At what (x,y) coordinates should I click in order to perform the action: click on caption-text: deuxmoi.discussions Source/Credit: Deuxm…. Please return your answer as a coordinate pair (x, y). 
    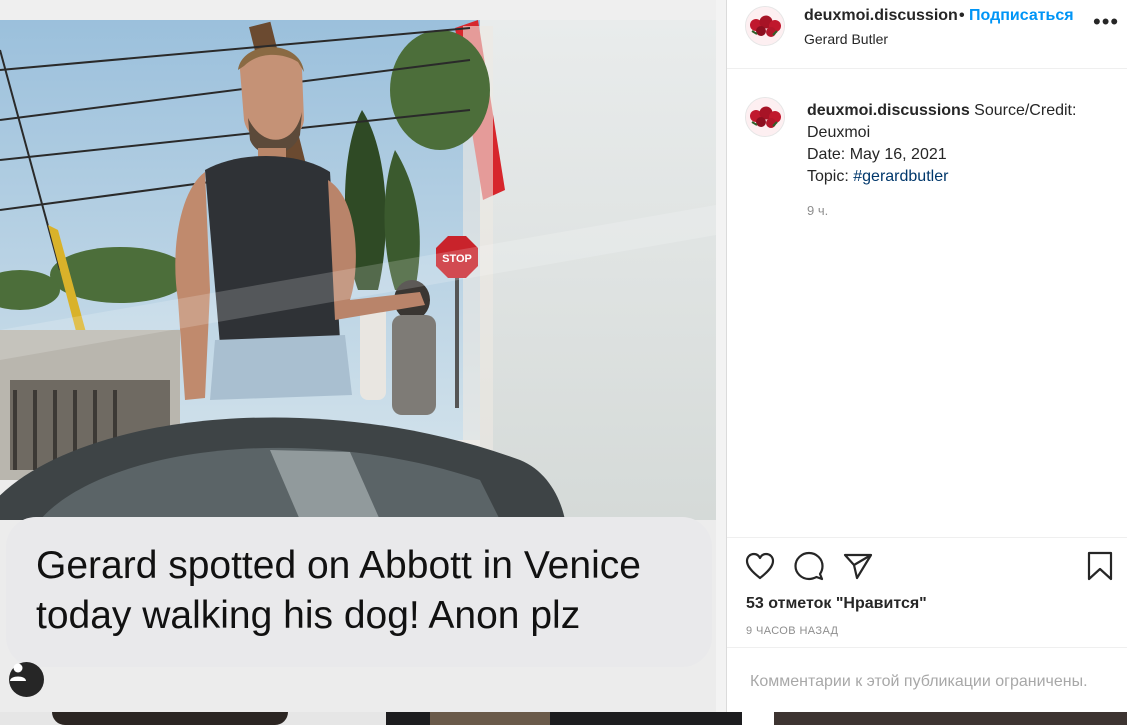
    Looking at the image, I should click on (957, 144).